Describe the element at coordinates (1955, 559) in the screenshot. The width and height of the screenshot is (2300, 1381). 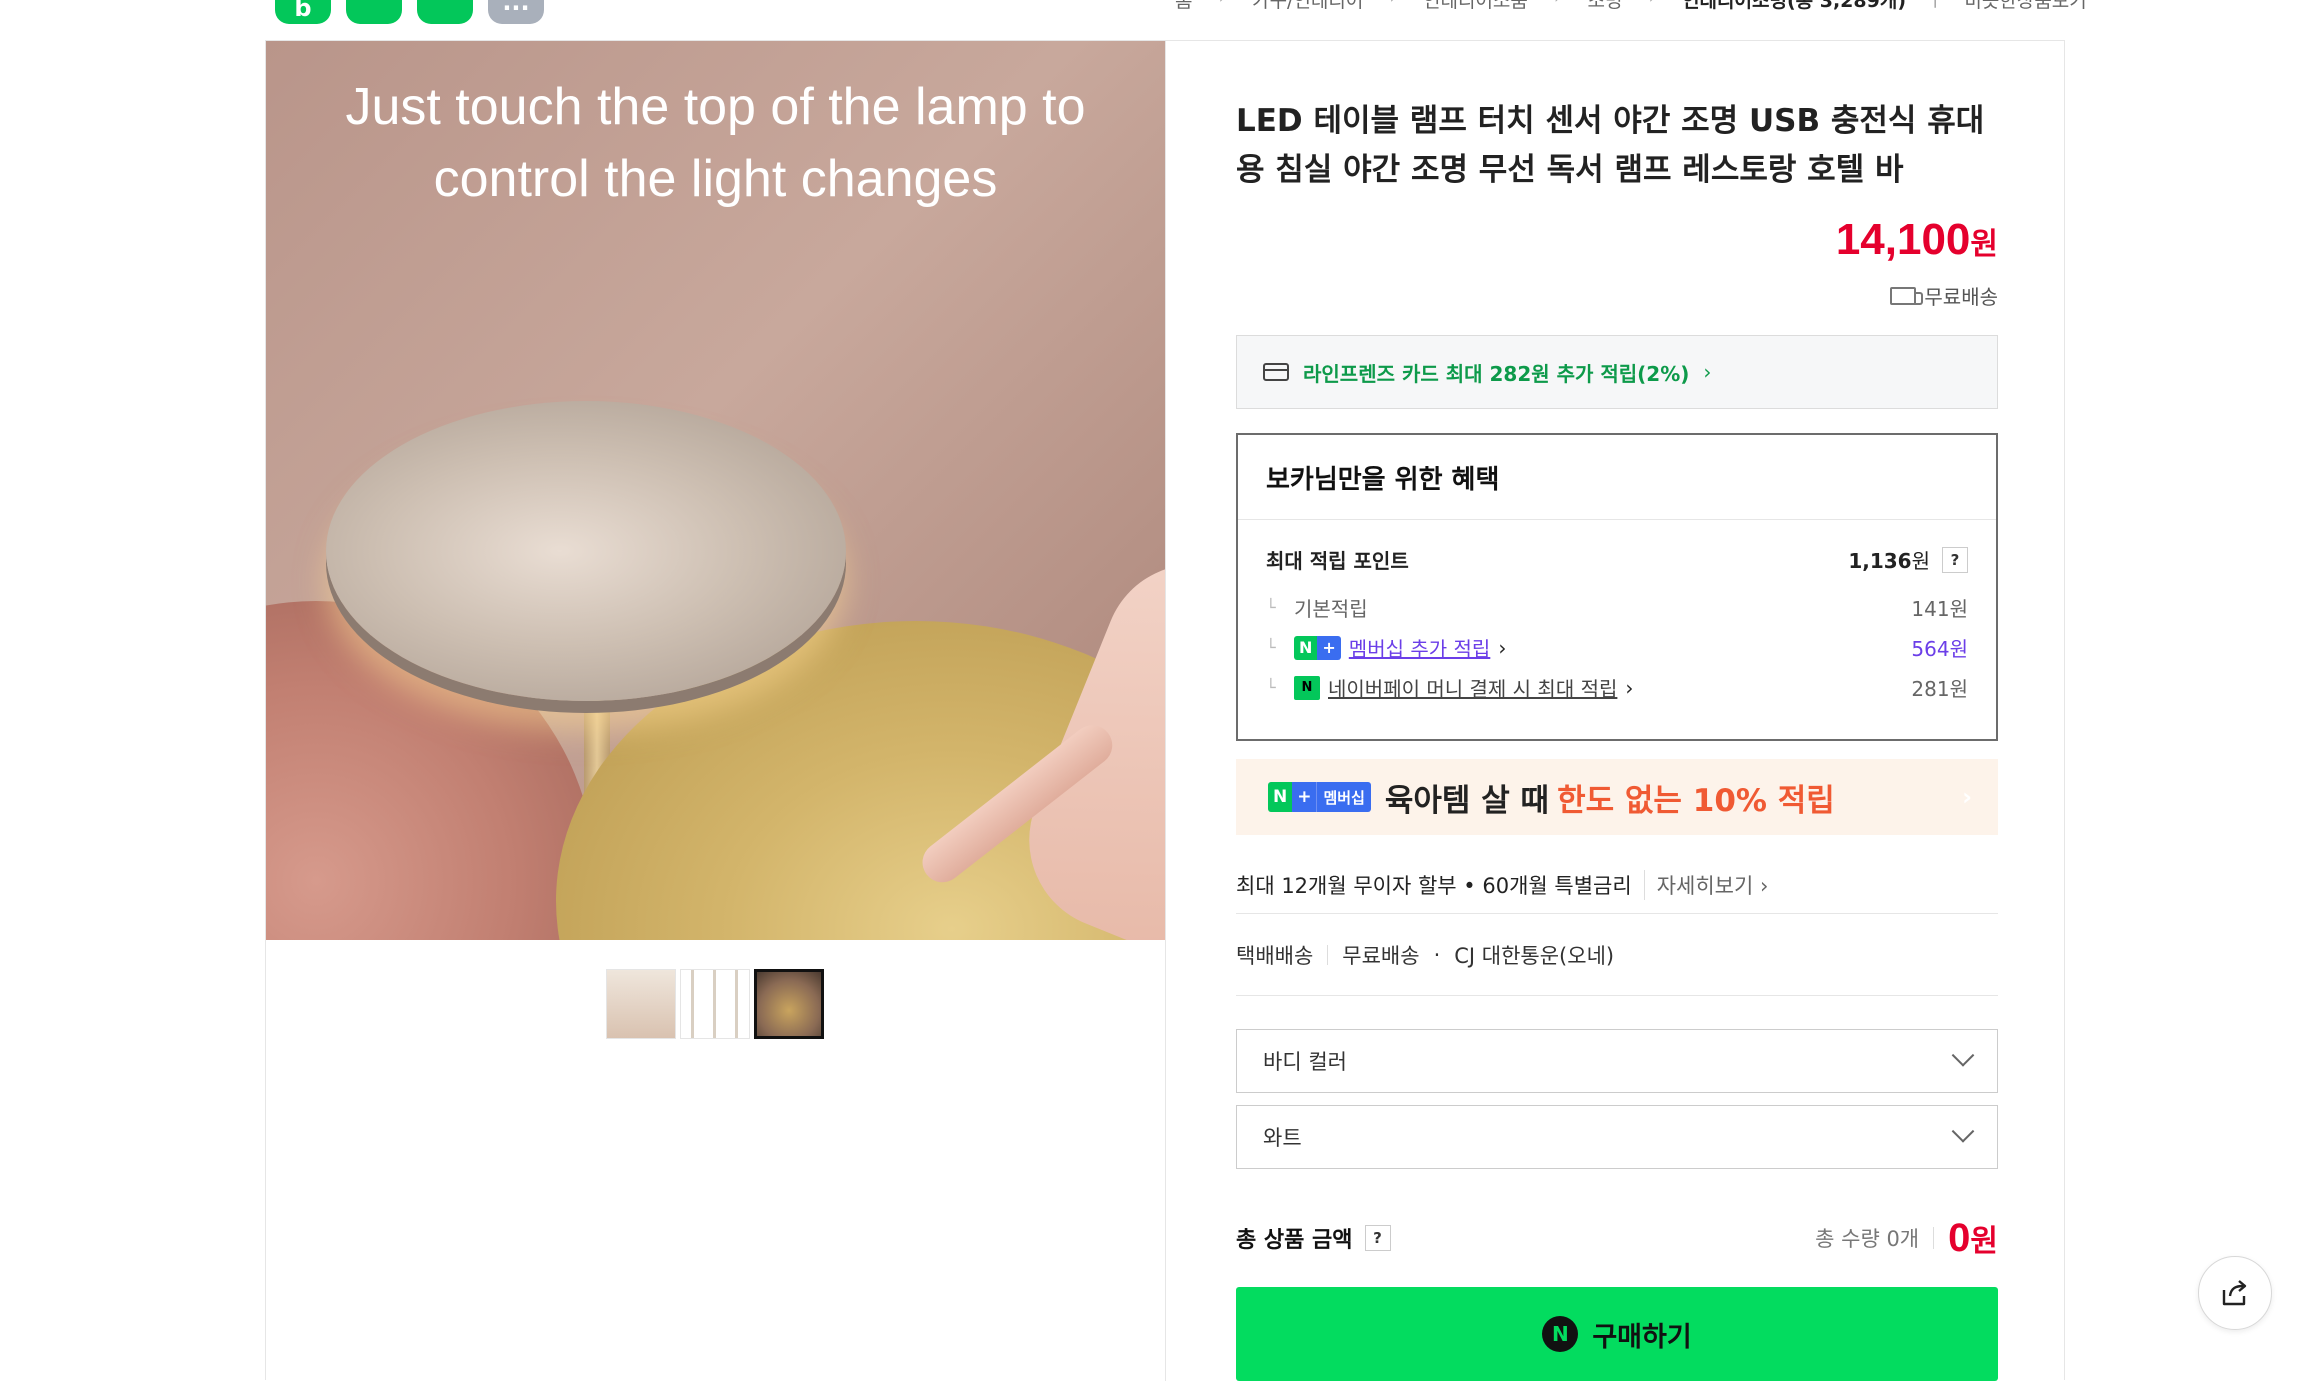
I see `points-help-icon: ?` at that location.